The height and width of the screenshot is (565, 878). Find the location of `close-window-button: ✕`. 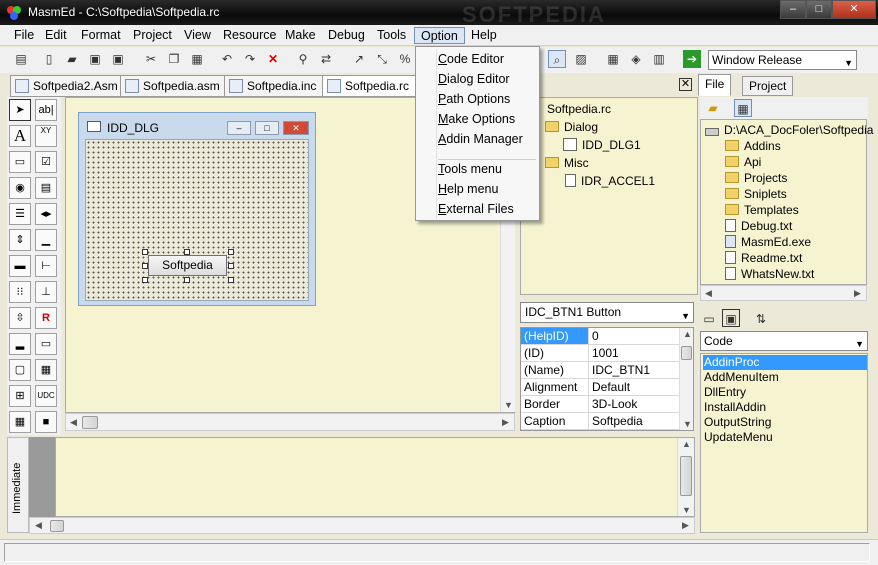

close-window-button: ✕ is located at coordinates (854, 9).